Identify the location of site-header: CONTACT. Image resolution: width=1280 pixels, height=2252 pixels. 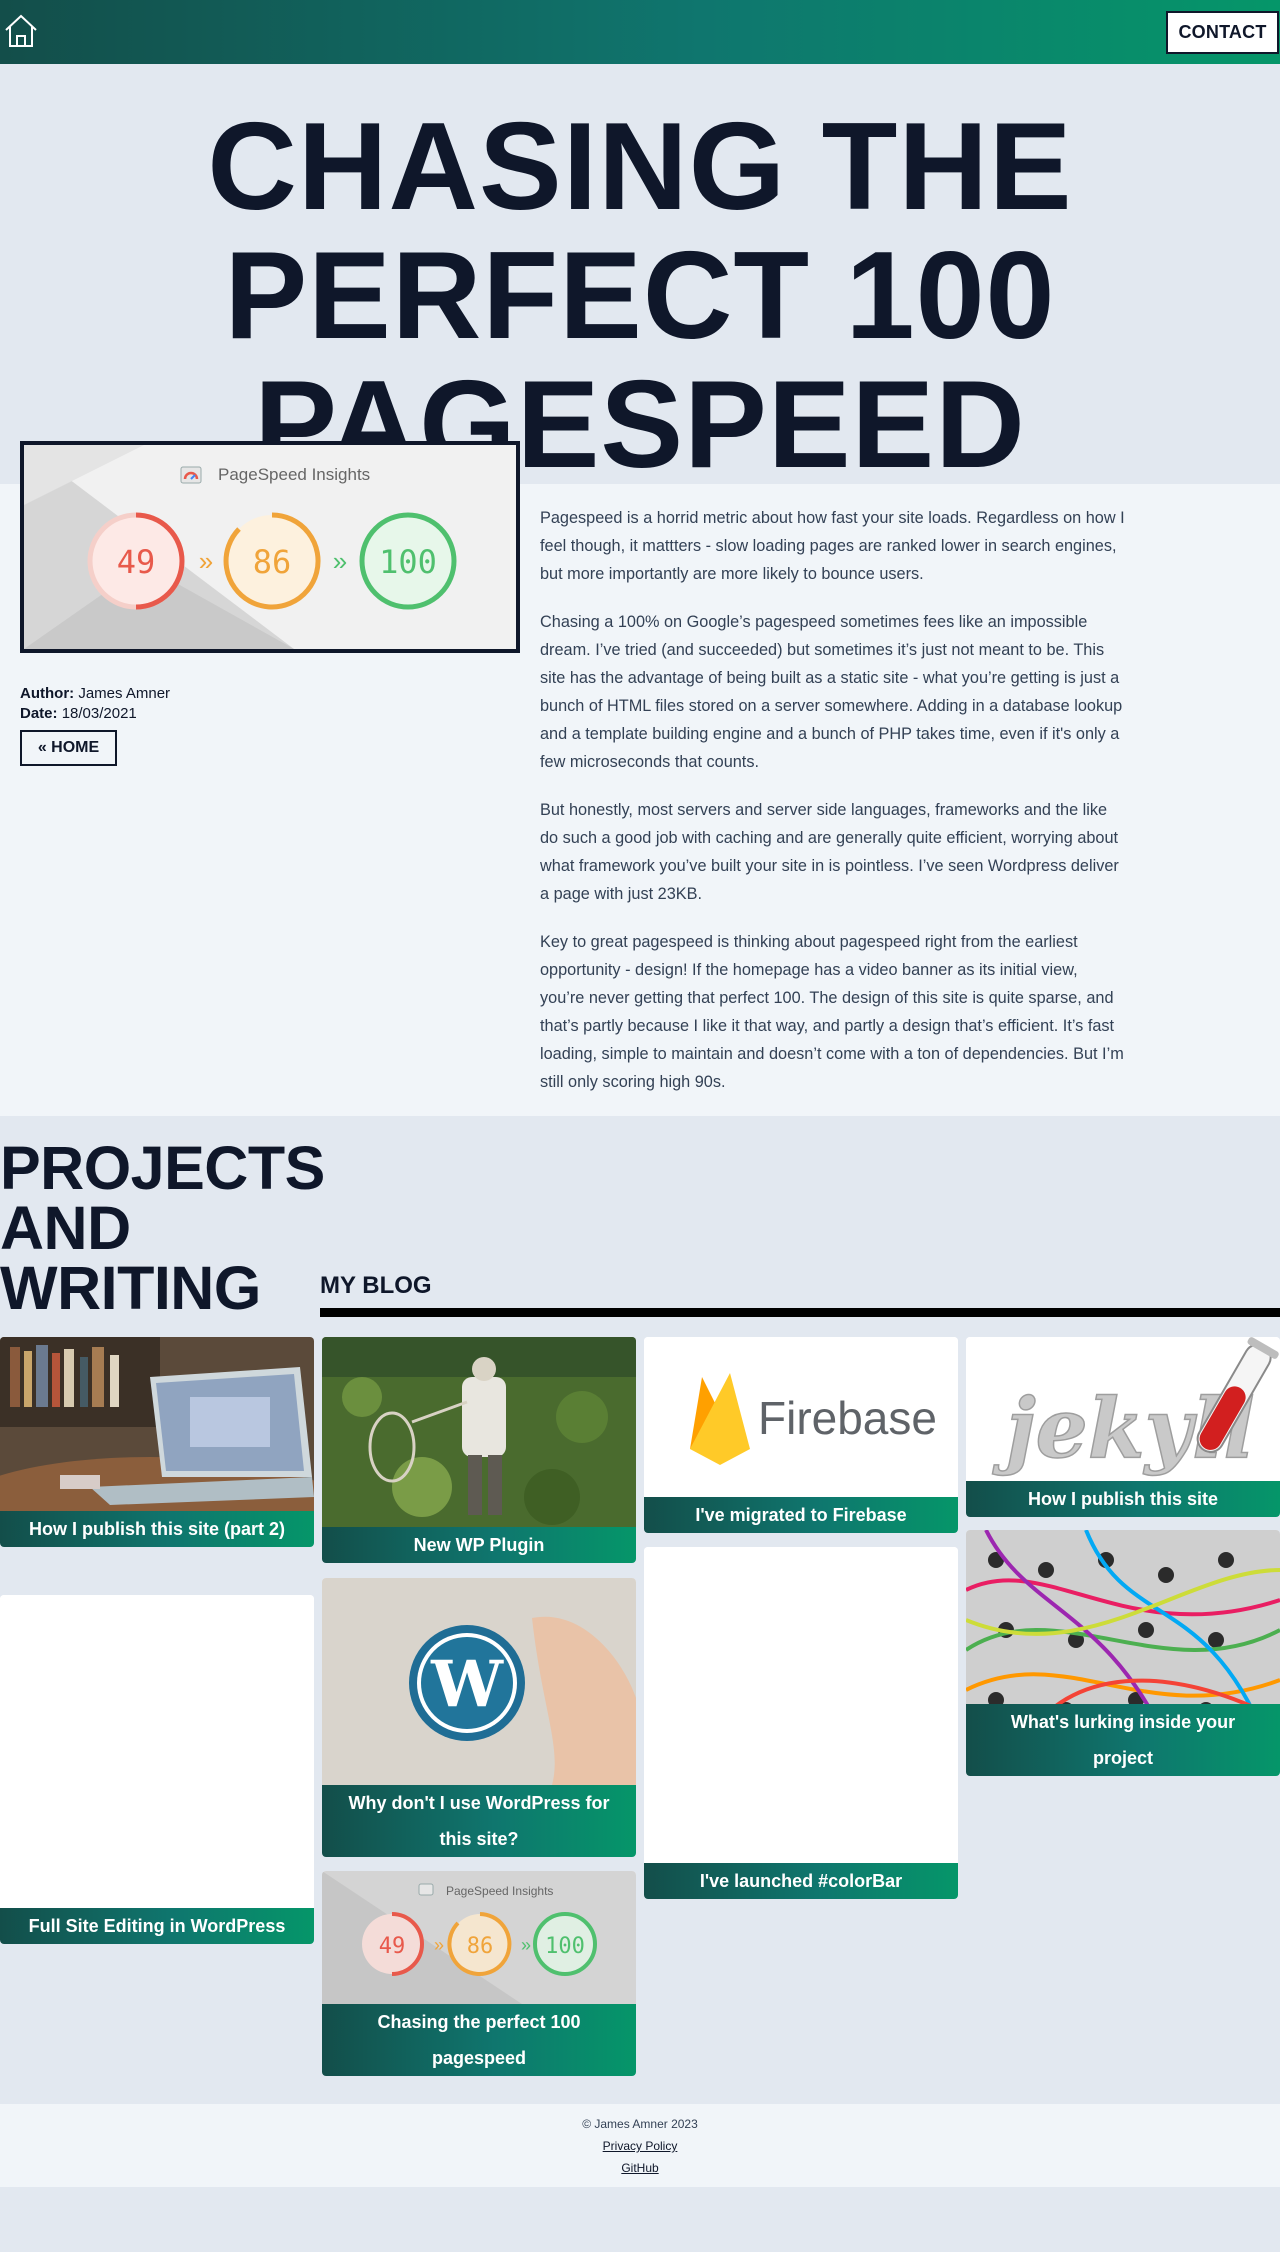
(640, 32).